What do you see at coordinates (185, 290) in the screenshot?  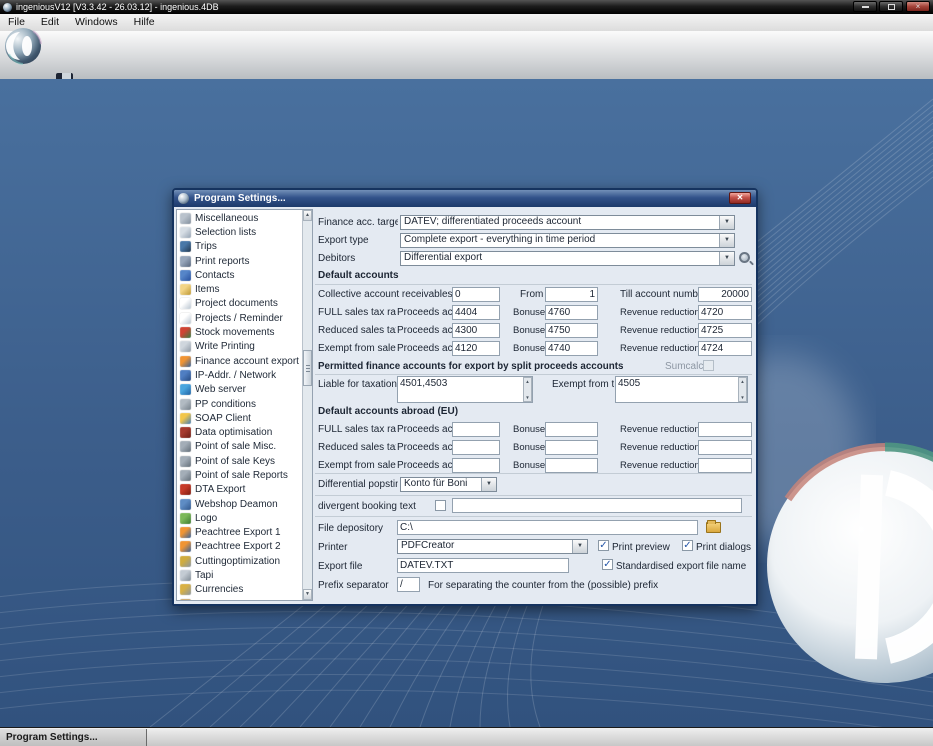 I see `items-icon` at bounding box center [185, 290].